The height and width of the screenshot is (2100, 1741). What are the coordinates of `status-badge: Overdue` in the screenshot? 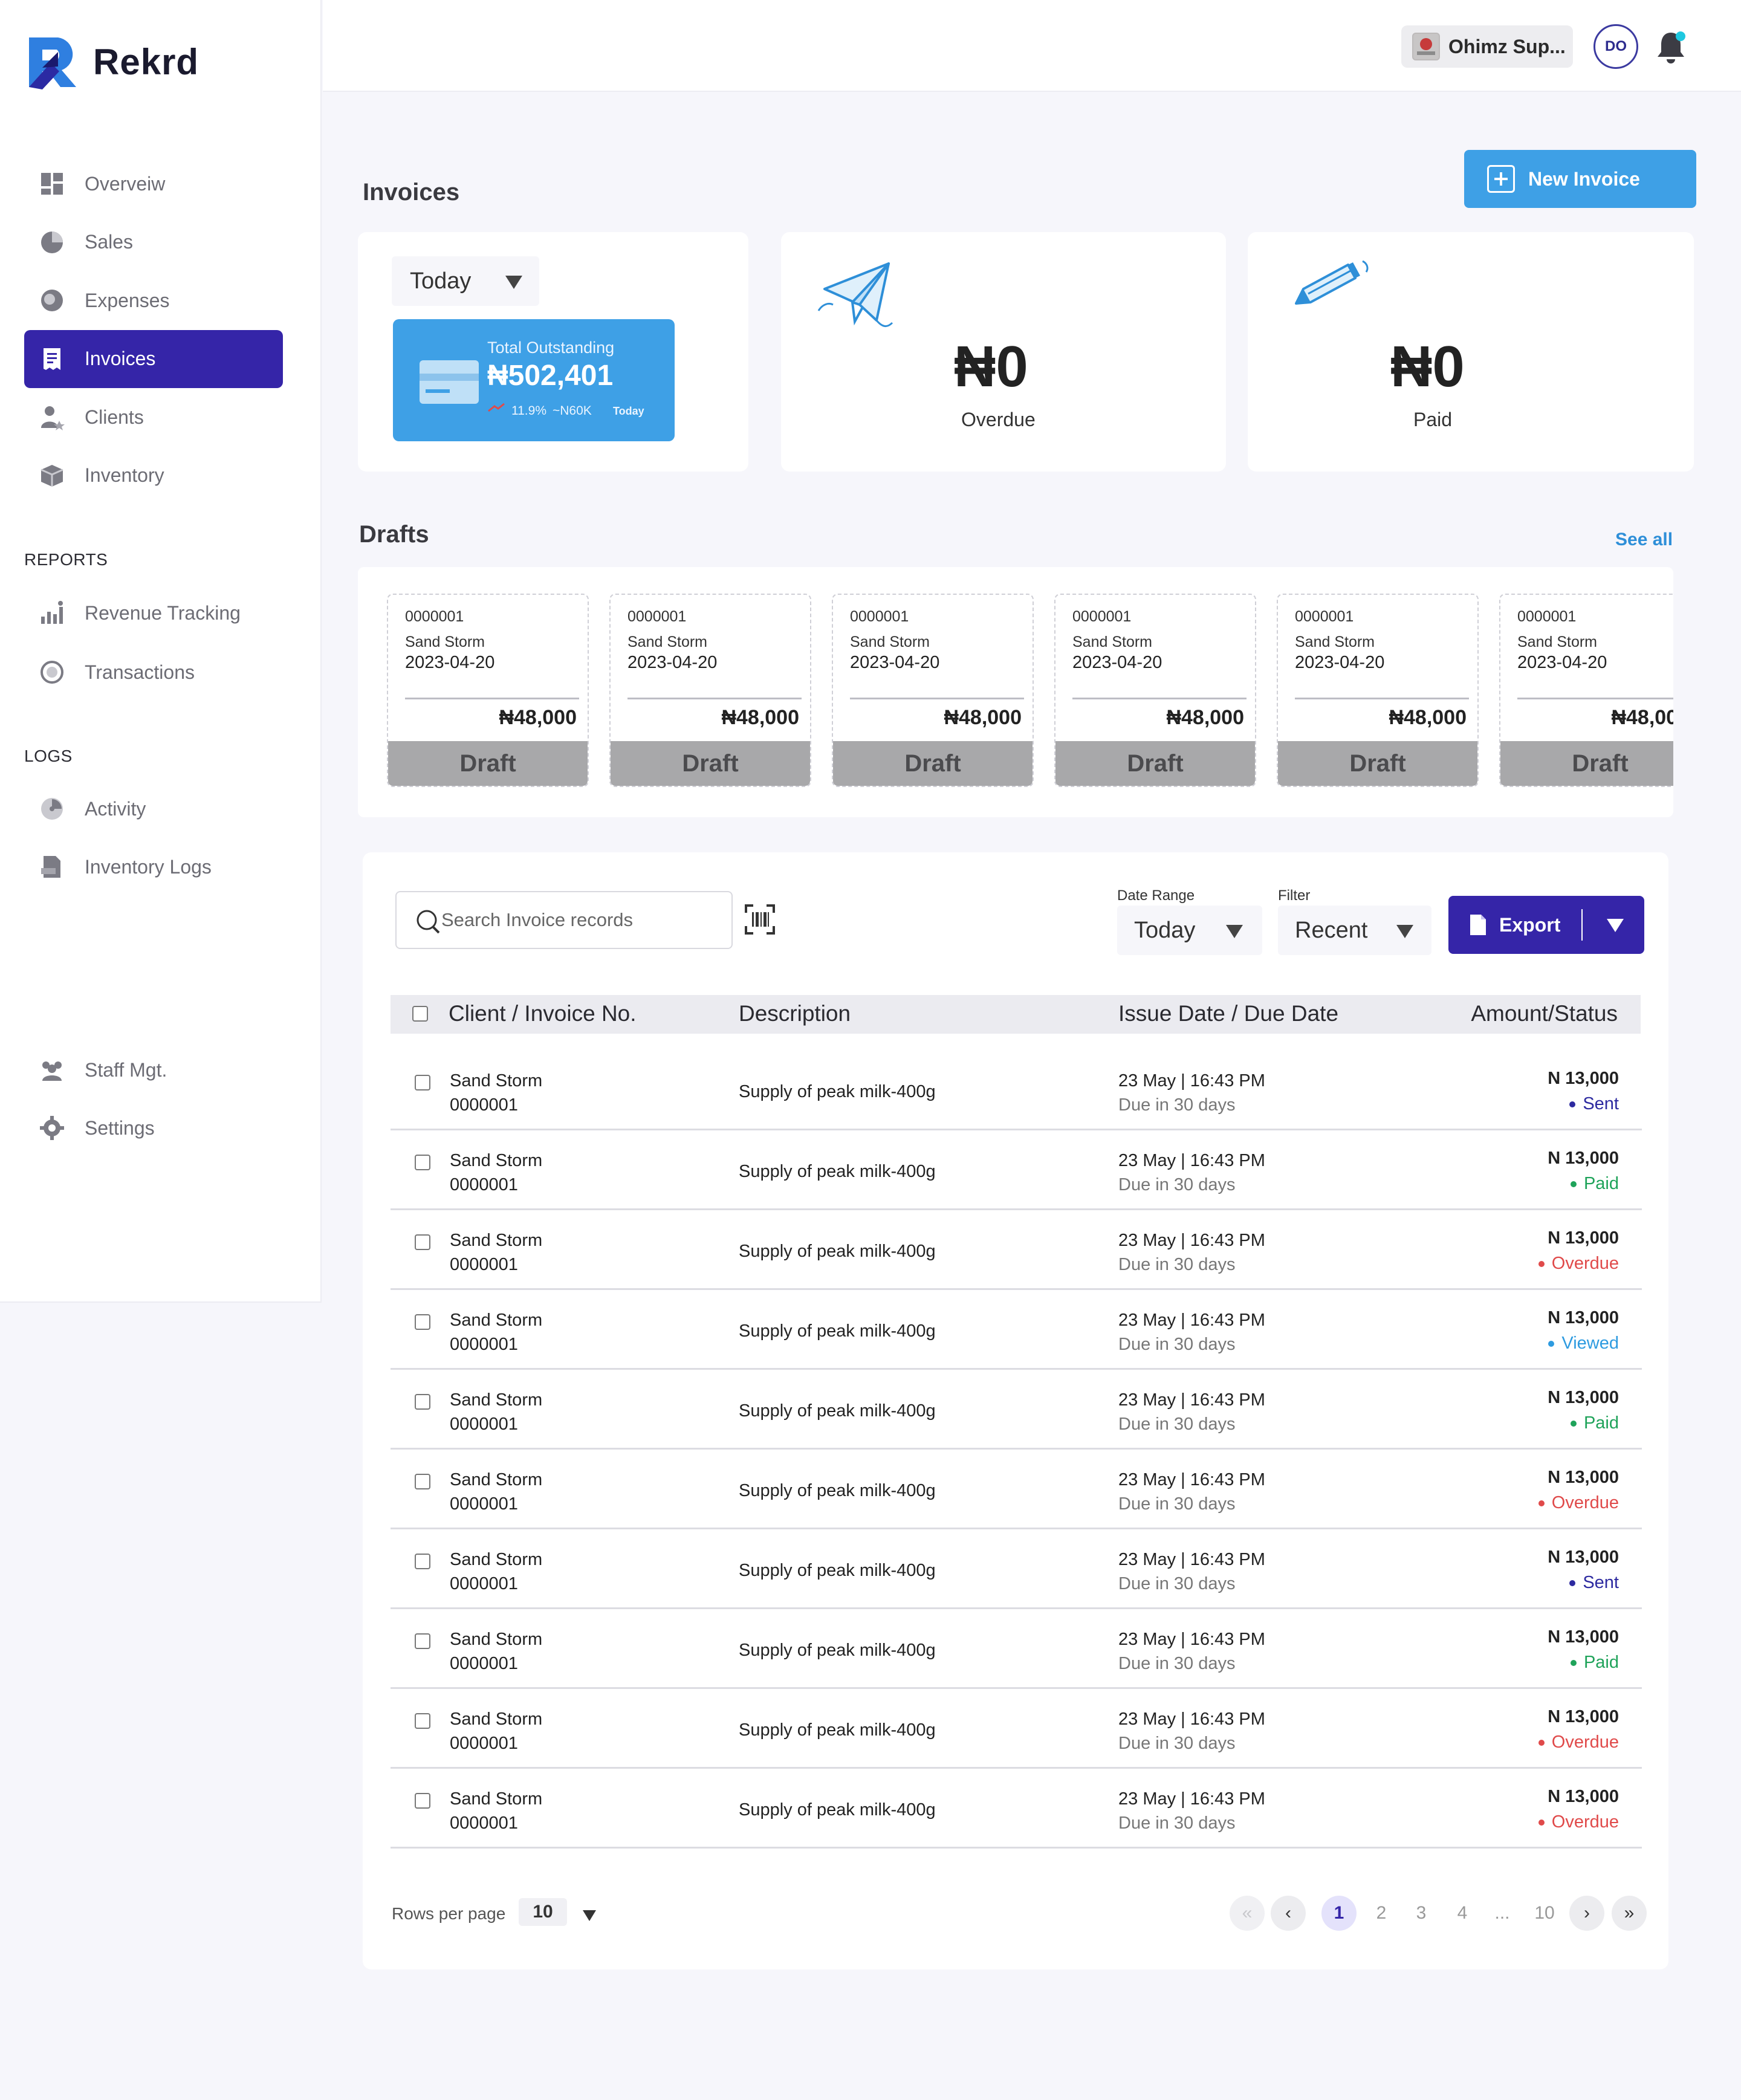 It's located at (1578, 1264).